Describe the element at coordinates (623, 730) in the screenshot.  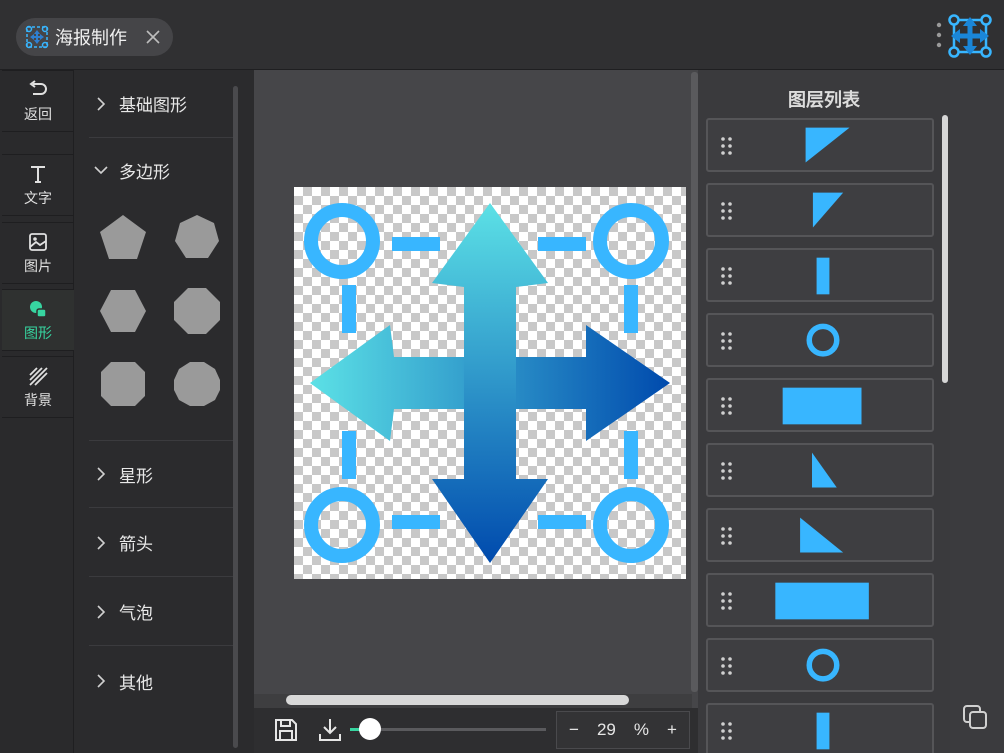
I see `zoom-control: − 29 % +` at that location.